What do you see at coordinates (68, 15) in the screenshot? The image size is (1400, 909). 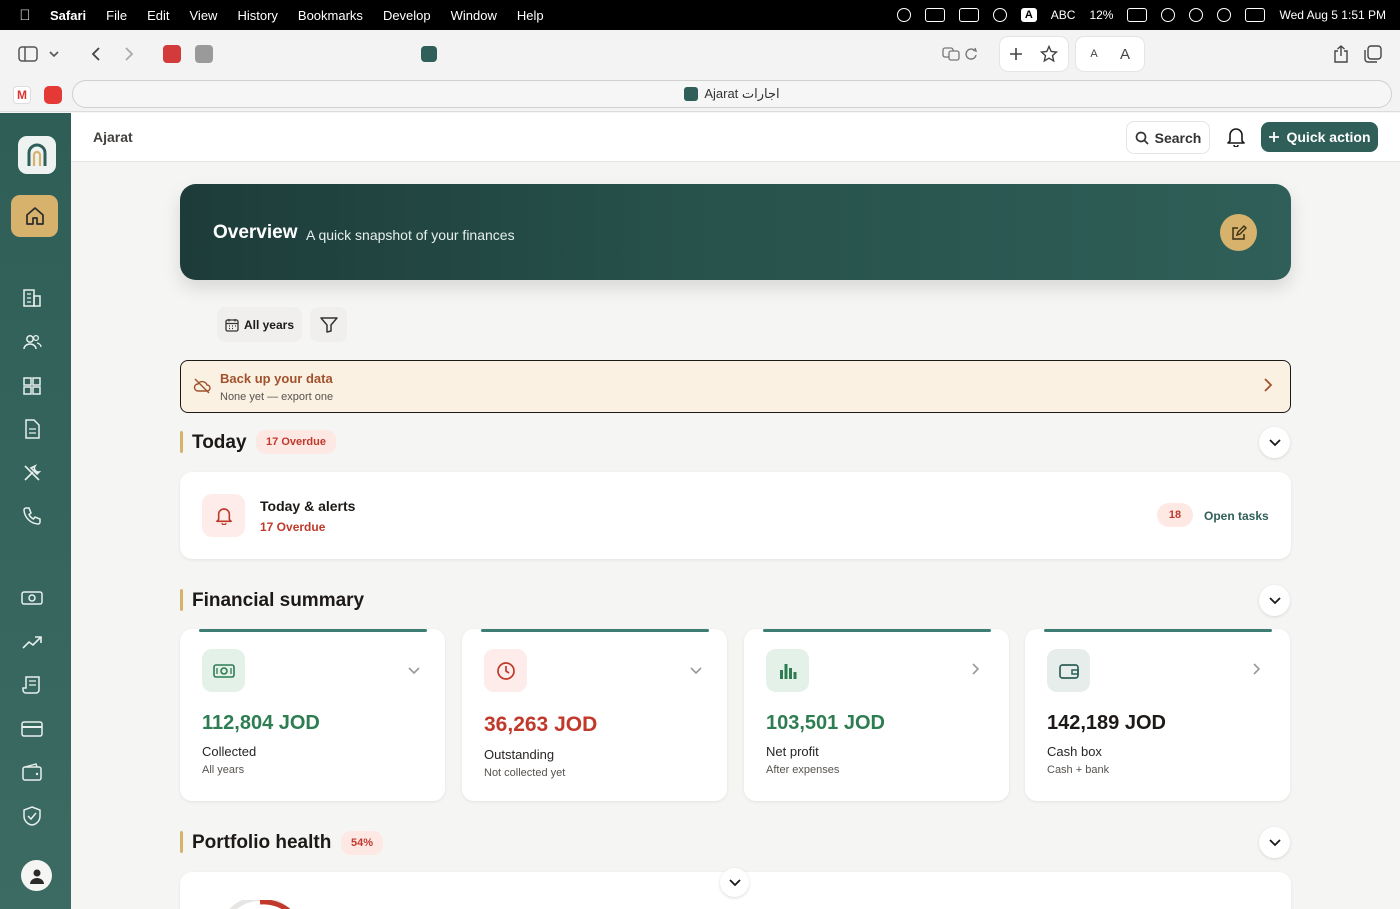 I see `menu-app-name: Safari` at bounding box center [68, 15].